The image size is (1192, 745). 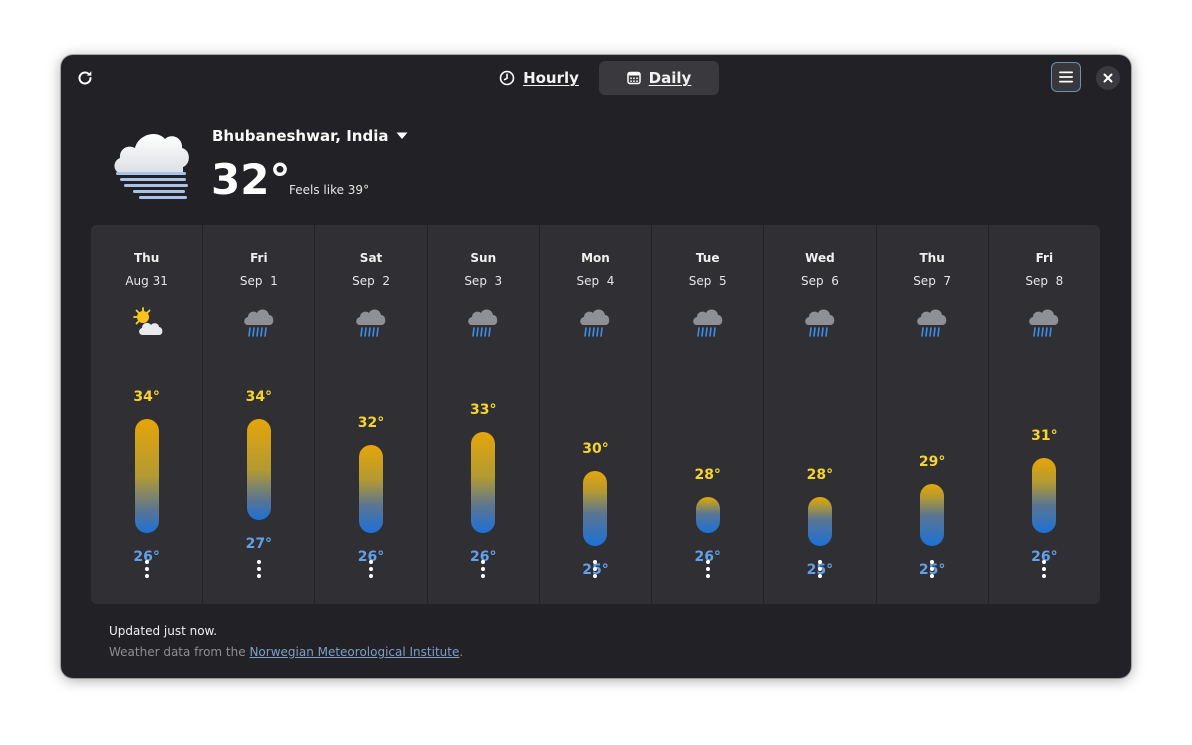 I want to click on high-temperature: 31°, so click(x=1044, y=436).